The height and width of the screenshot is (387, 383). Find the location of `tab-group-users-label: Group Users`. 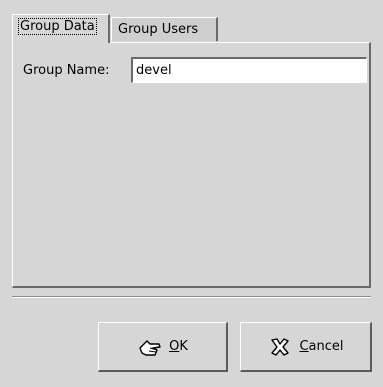

tab-group-users-label: Group Users is located at coordinates (158, 29).